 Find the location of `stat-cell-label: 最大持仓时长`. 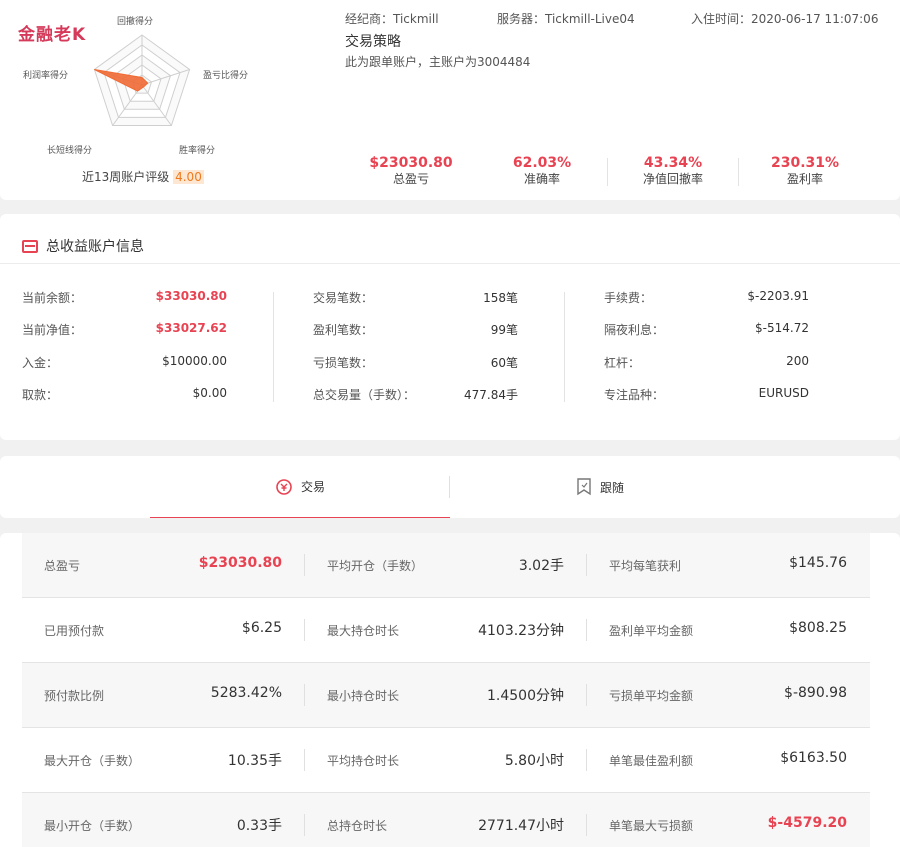

stat-cell-label: 最大持仓时长 is located at coordinates (363, 631).